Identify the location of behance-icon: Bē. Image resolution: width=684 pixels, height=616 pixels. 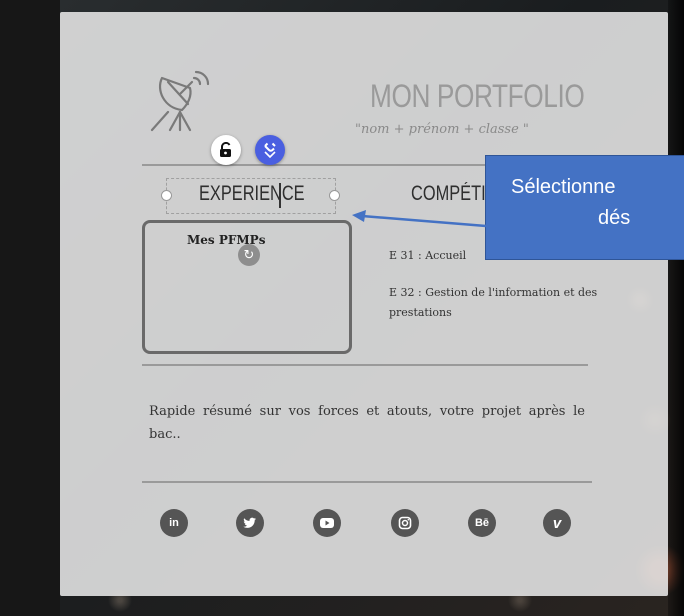
(482, 523).